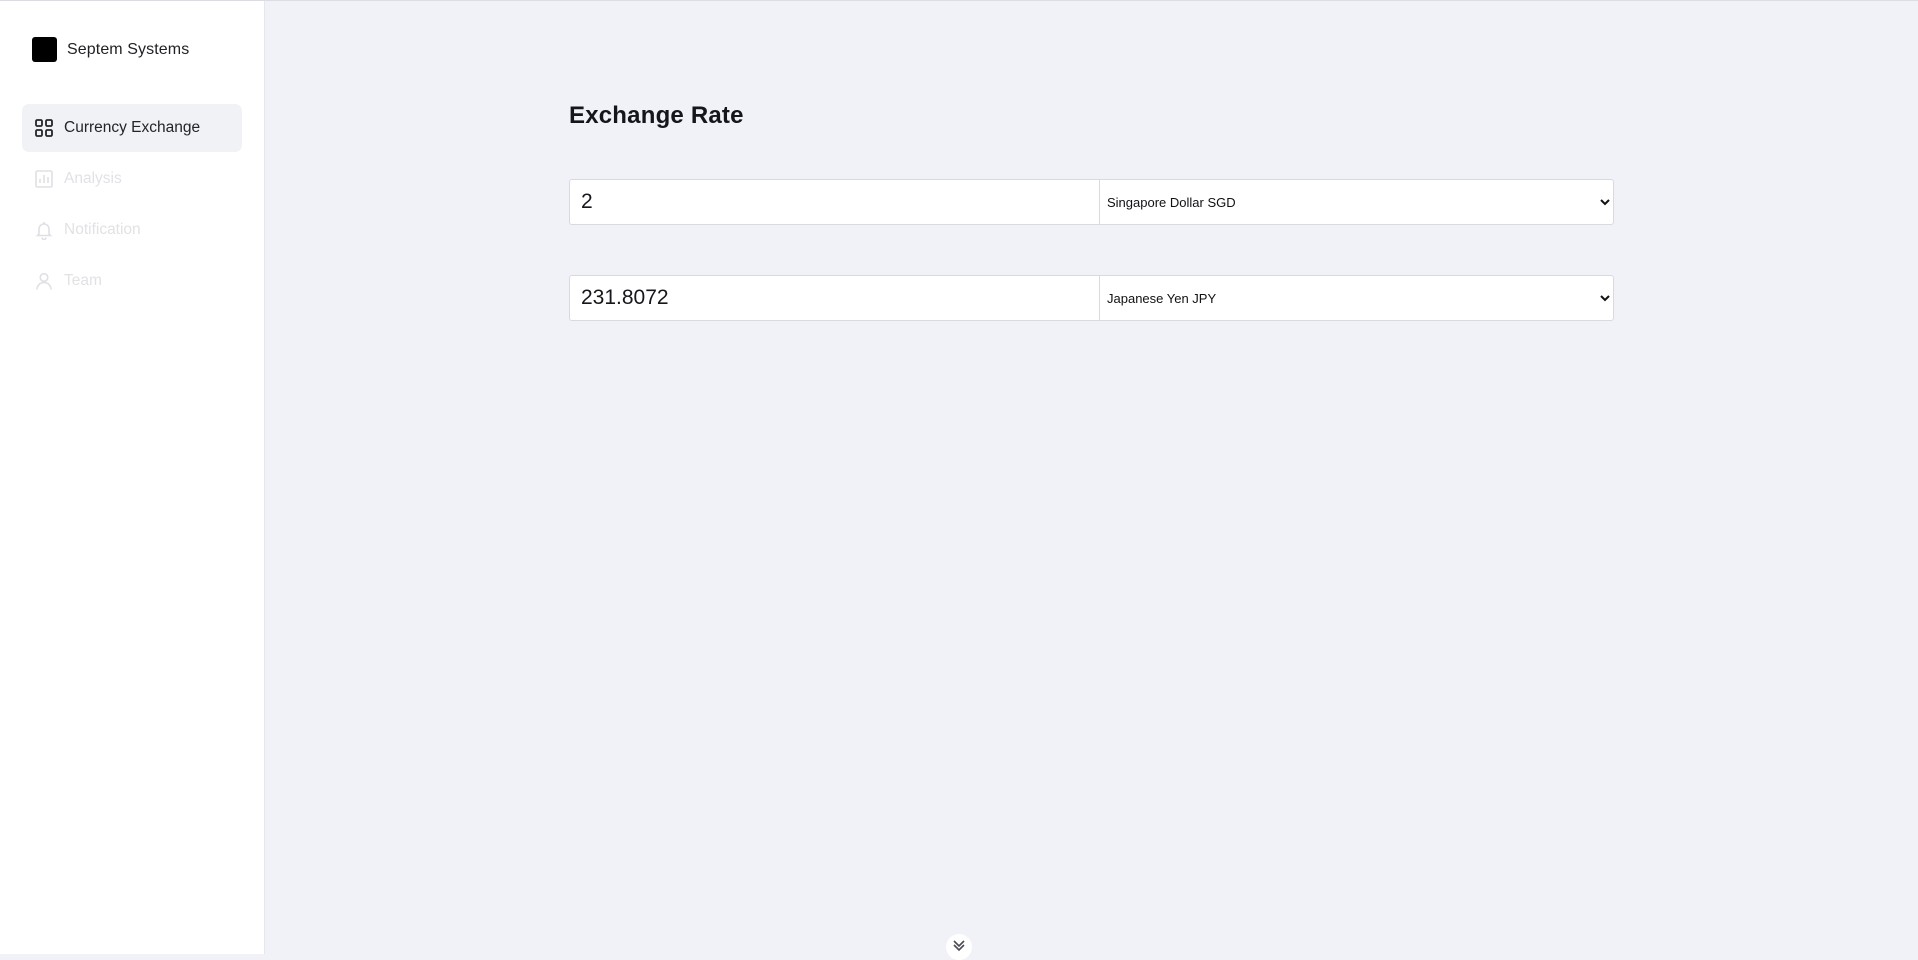  I want to click on from-currency-row: Singapore Dollar SGD, so click(1091, 202).